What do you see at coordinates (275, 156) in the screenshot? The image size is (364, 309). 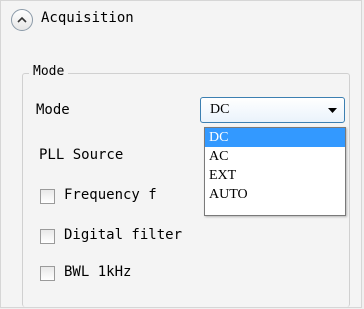 I see `dropdown-option-ac: AC` at bounding box center [275, 156].